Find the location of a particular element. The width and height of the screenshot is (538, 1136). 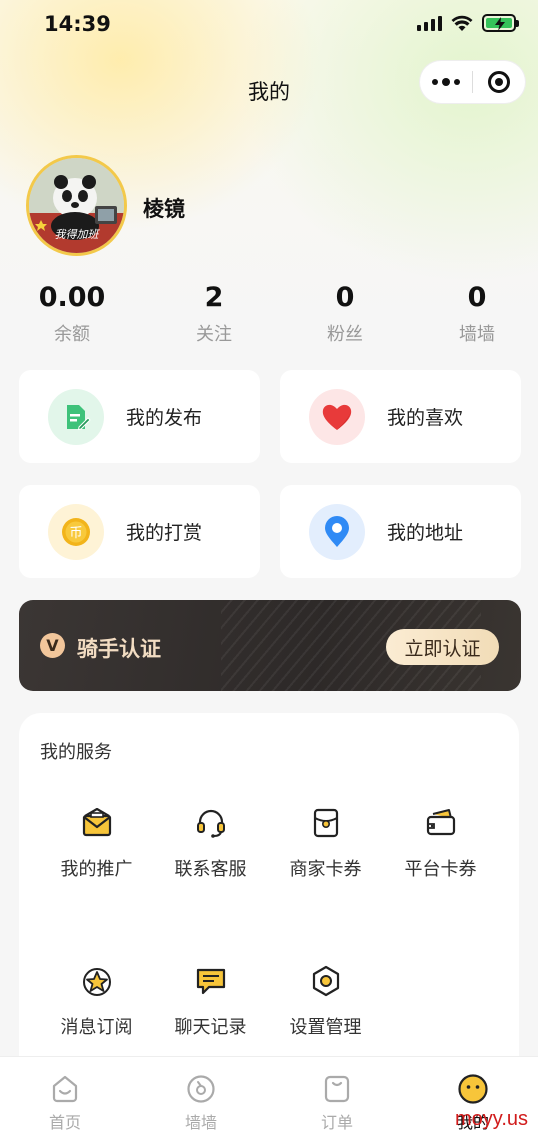

coupon-icon is located at coordinates (326, 823).